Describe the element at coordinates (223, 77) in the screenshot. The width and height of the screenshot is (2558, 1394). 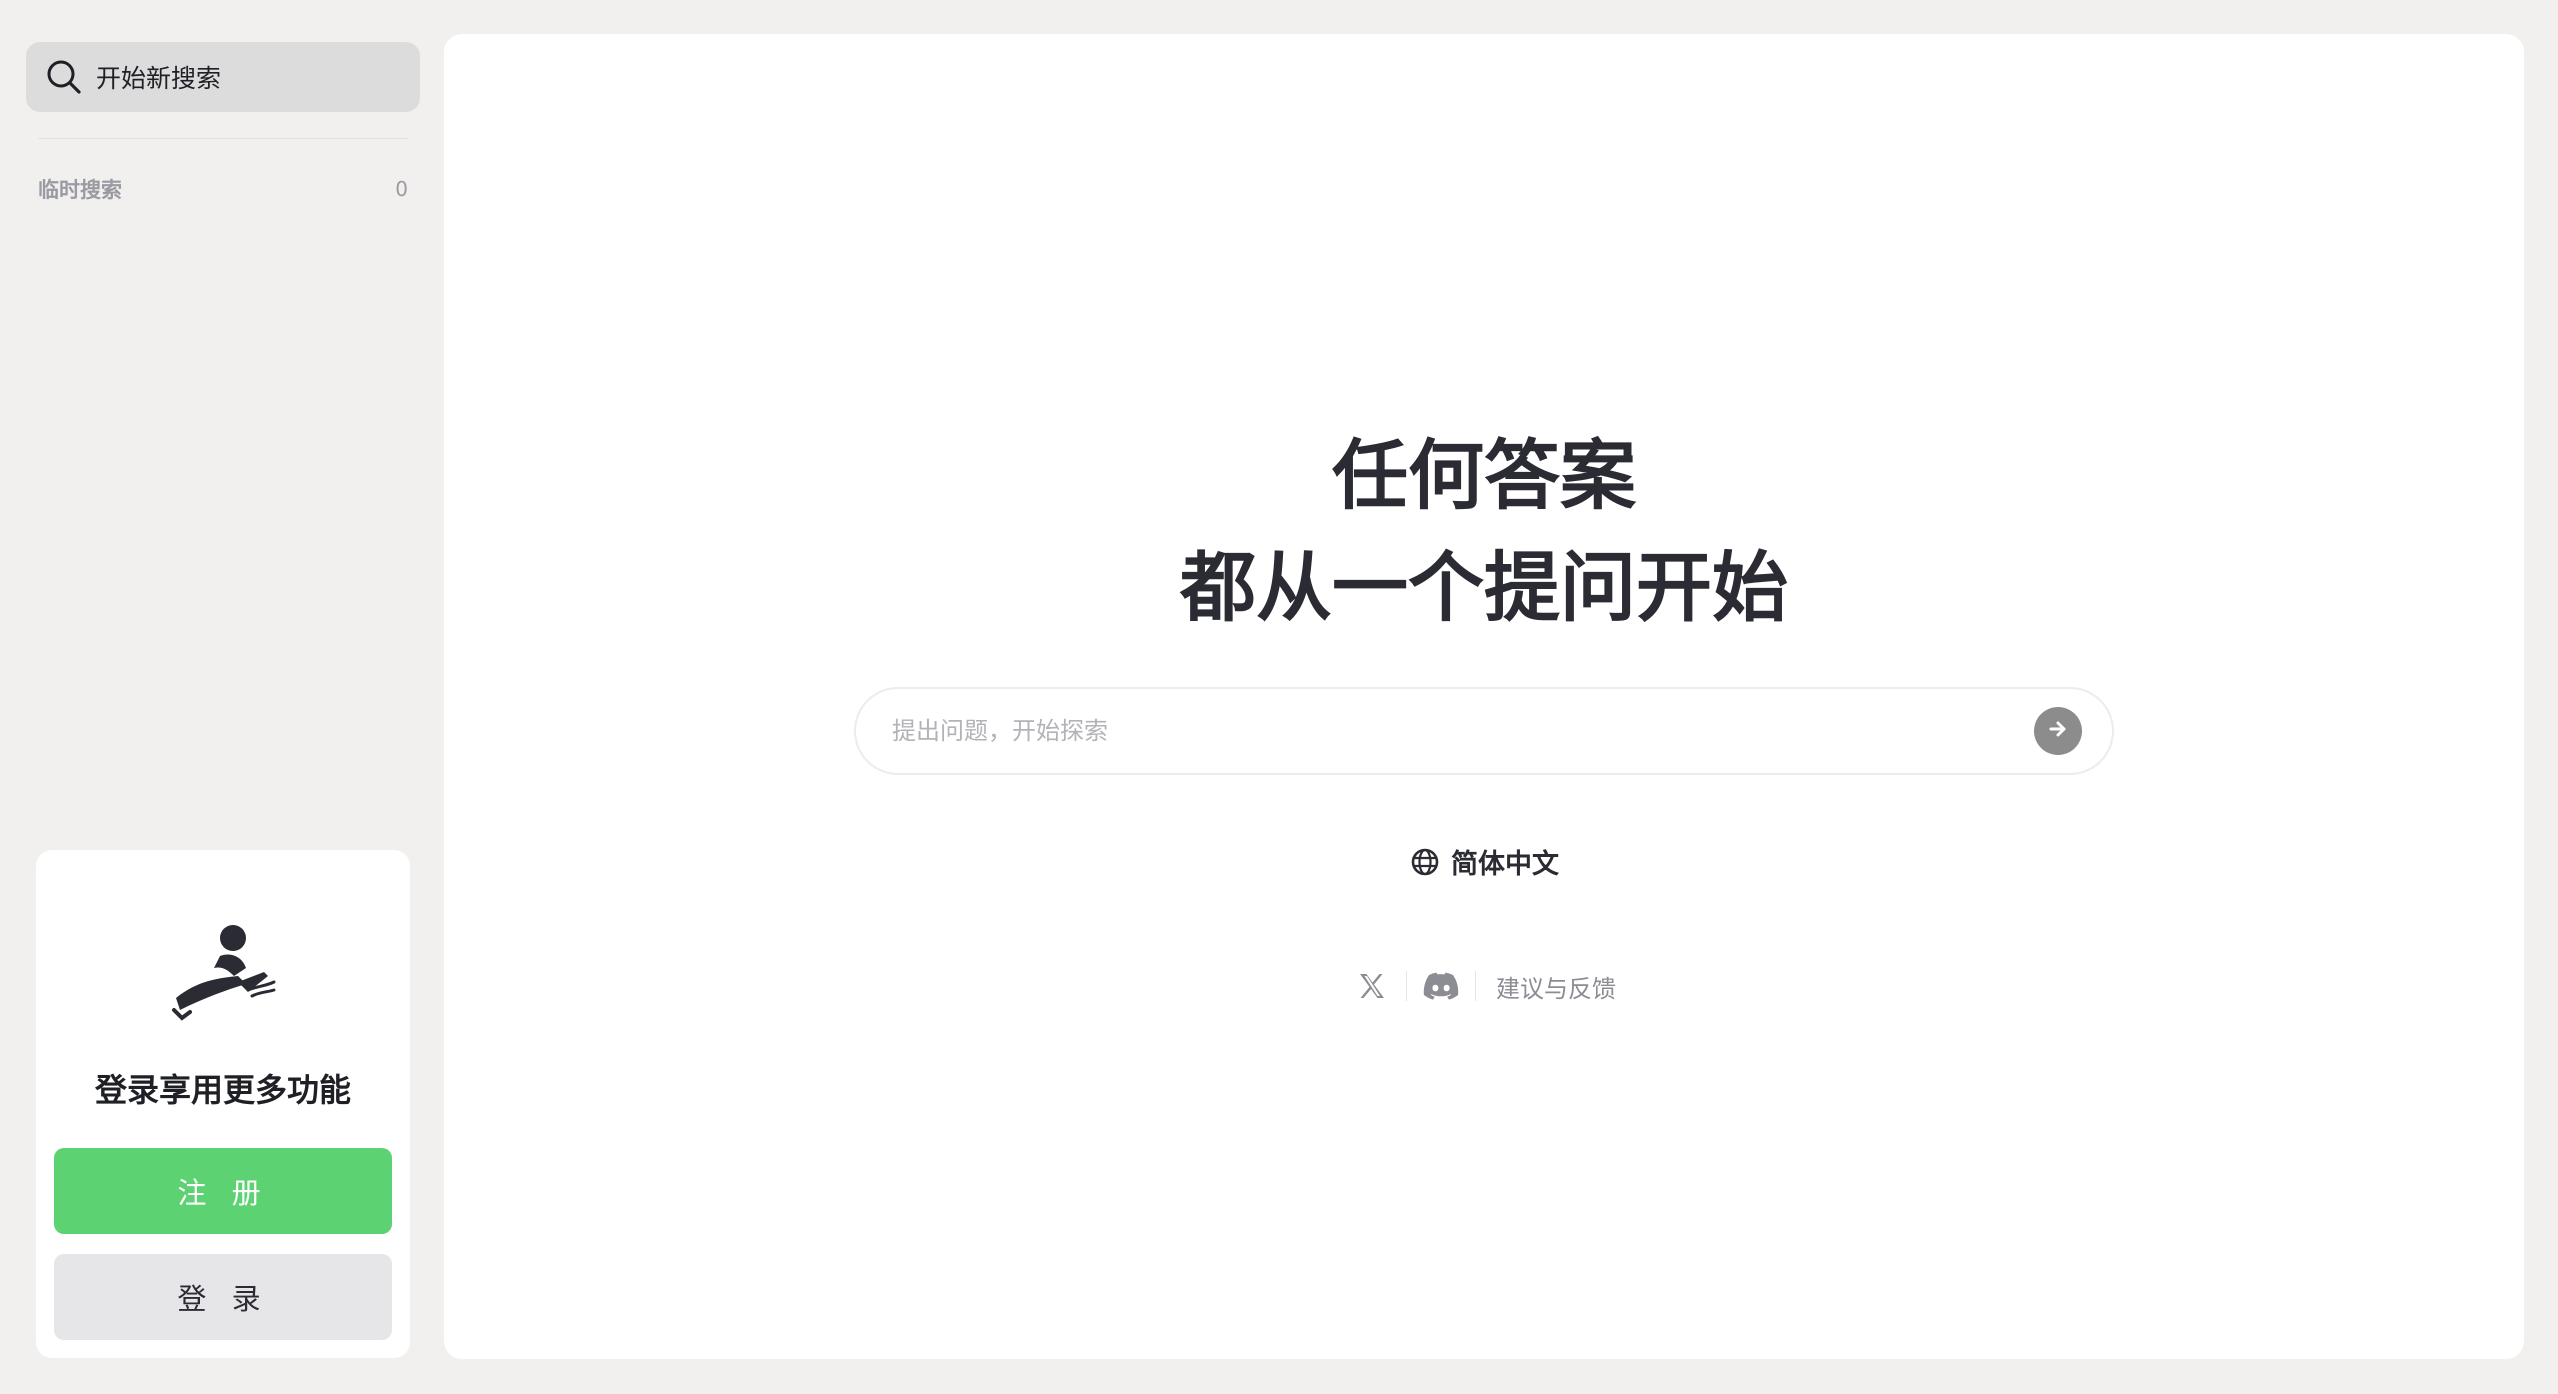
I see `new-search-button: 开始新搜索` at that location.